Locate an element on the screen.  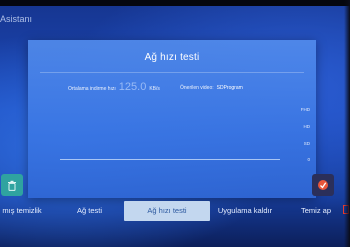
title-divider is located at coordinates (172, 72).